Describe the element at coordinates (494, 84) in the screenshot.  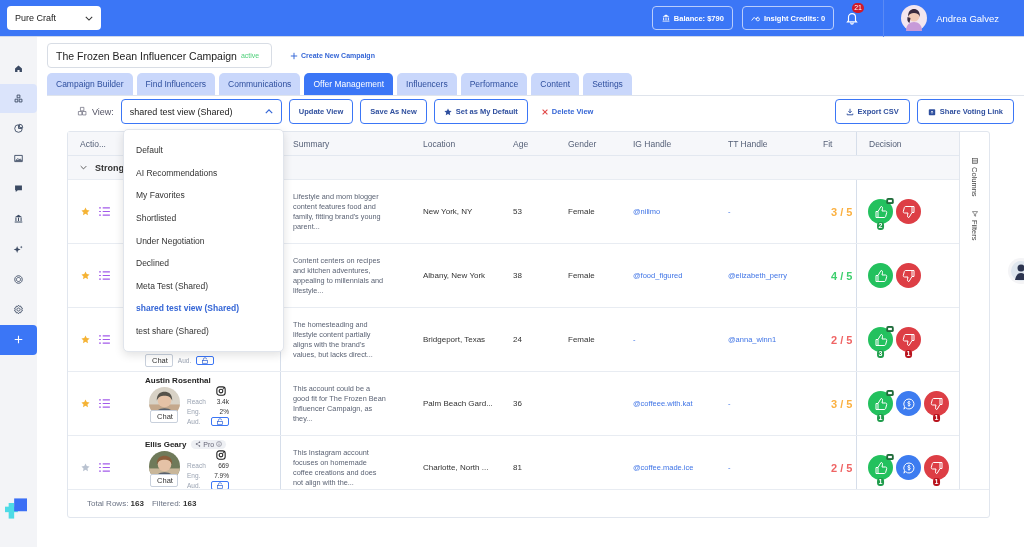
I see `tab: Performance` at that location.